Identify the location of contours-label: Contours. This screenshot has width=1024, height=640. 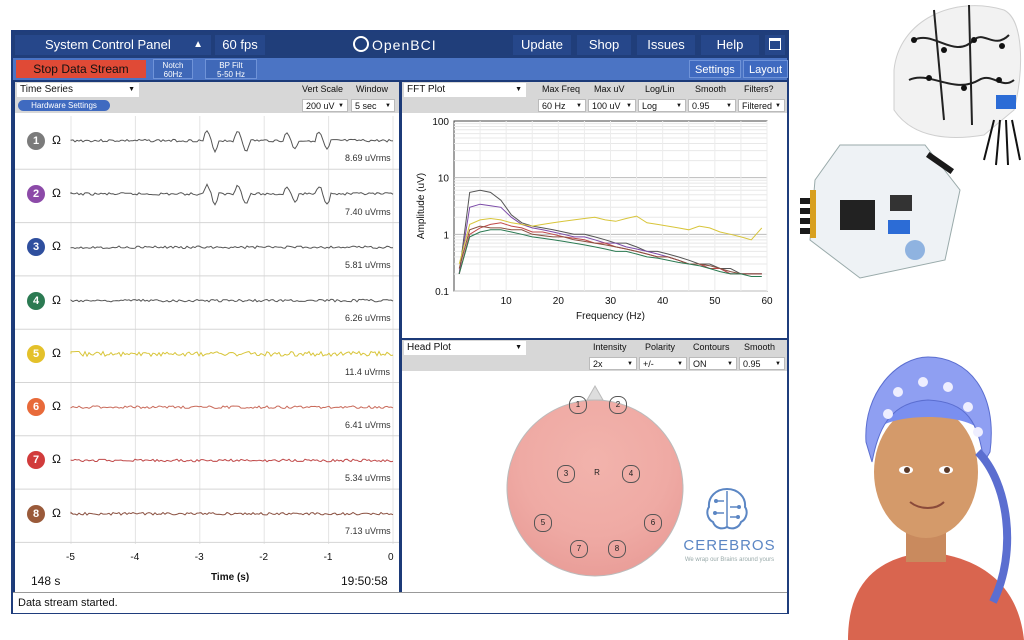
(711, 347).